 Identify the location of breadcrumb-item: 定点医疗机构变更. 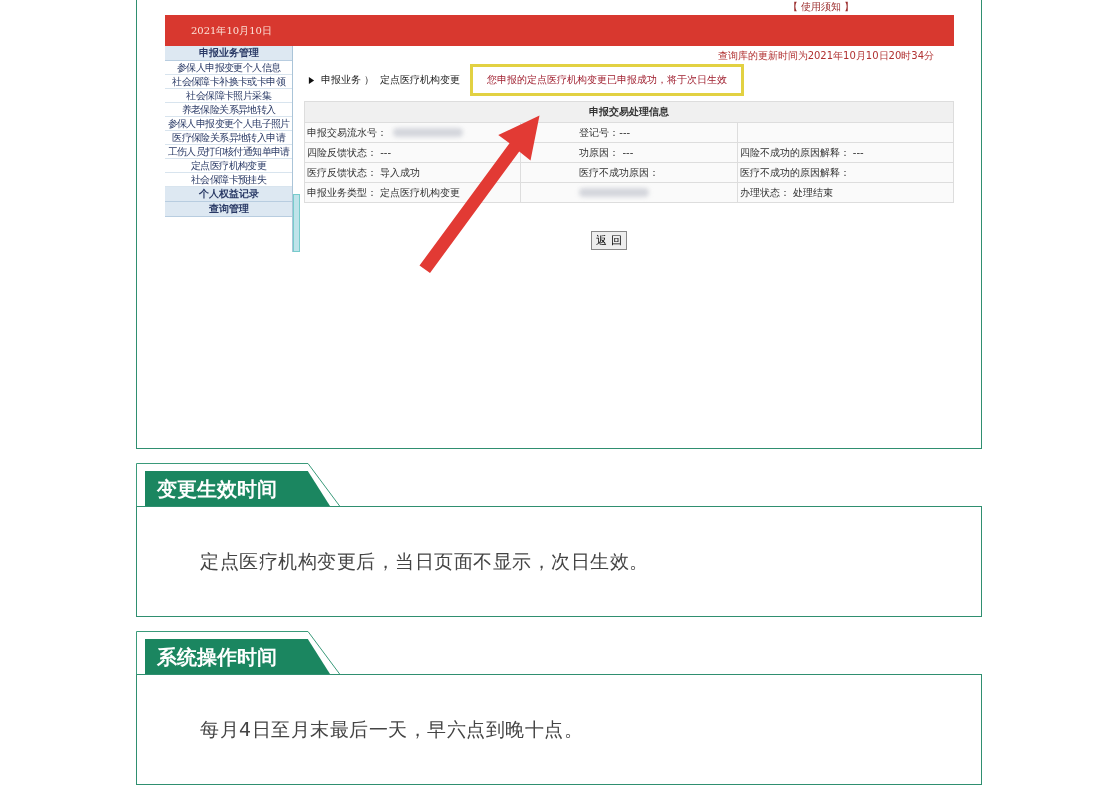
(420, 80).